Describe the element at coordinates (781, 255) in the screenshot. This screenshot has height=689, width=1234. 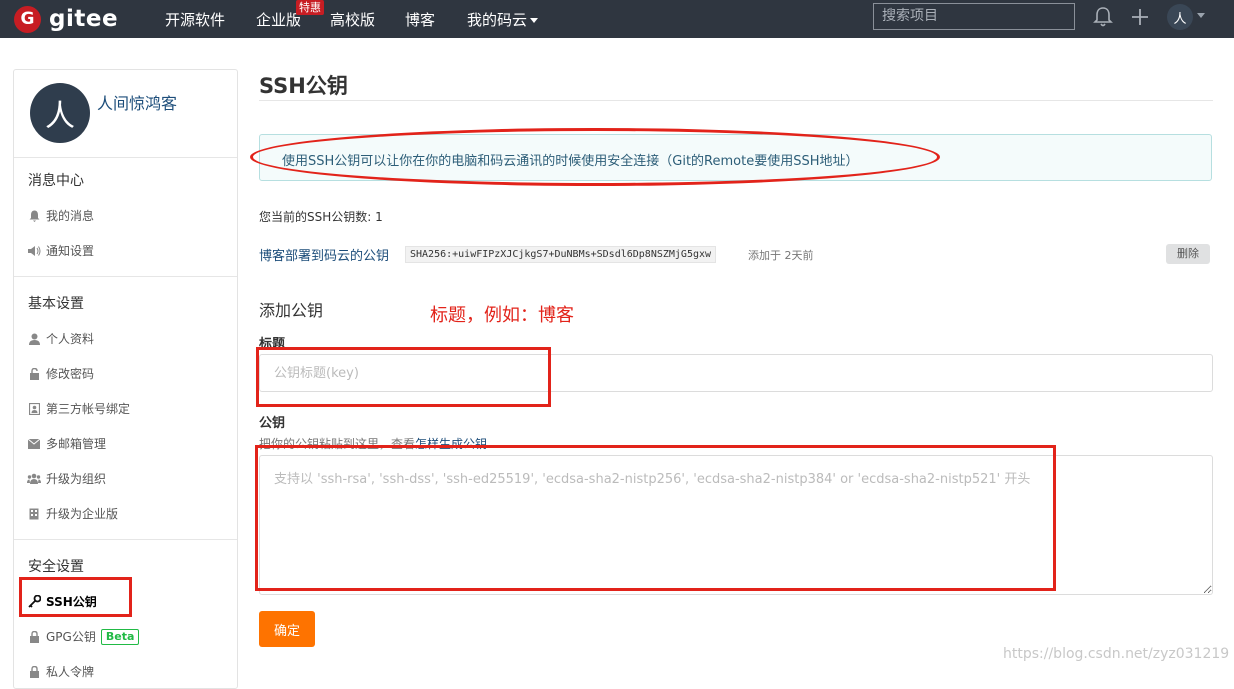
I see `ssh-key-added-time: 添加于 2天前` at that location.